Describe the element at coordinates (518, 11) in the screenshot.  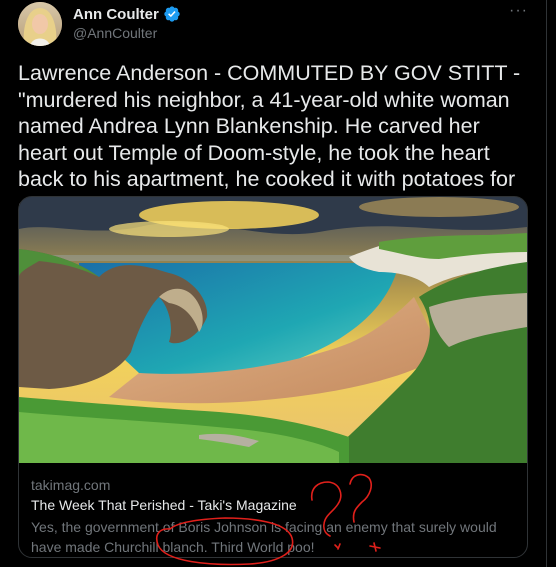
I see `more-options-icon: ···` at that location.